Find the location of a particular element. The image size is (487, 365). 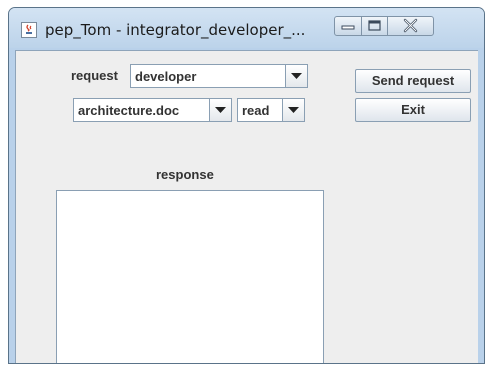

minimize-icon is located at coordinates (348, 27).